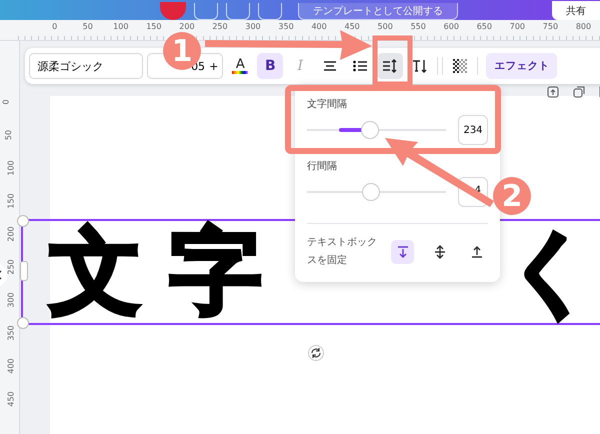 This screenshot has width=600, height=434. Describe the element at coordinates (551, 27) in the screenshot. I see `ruler-label: 750` at that location.